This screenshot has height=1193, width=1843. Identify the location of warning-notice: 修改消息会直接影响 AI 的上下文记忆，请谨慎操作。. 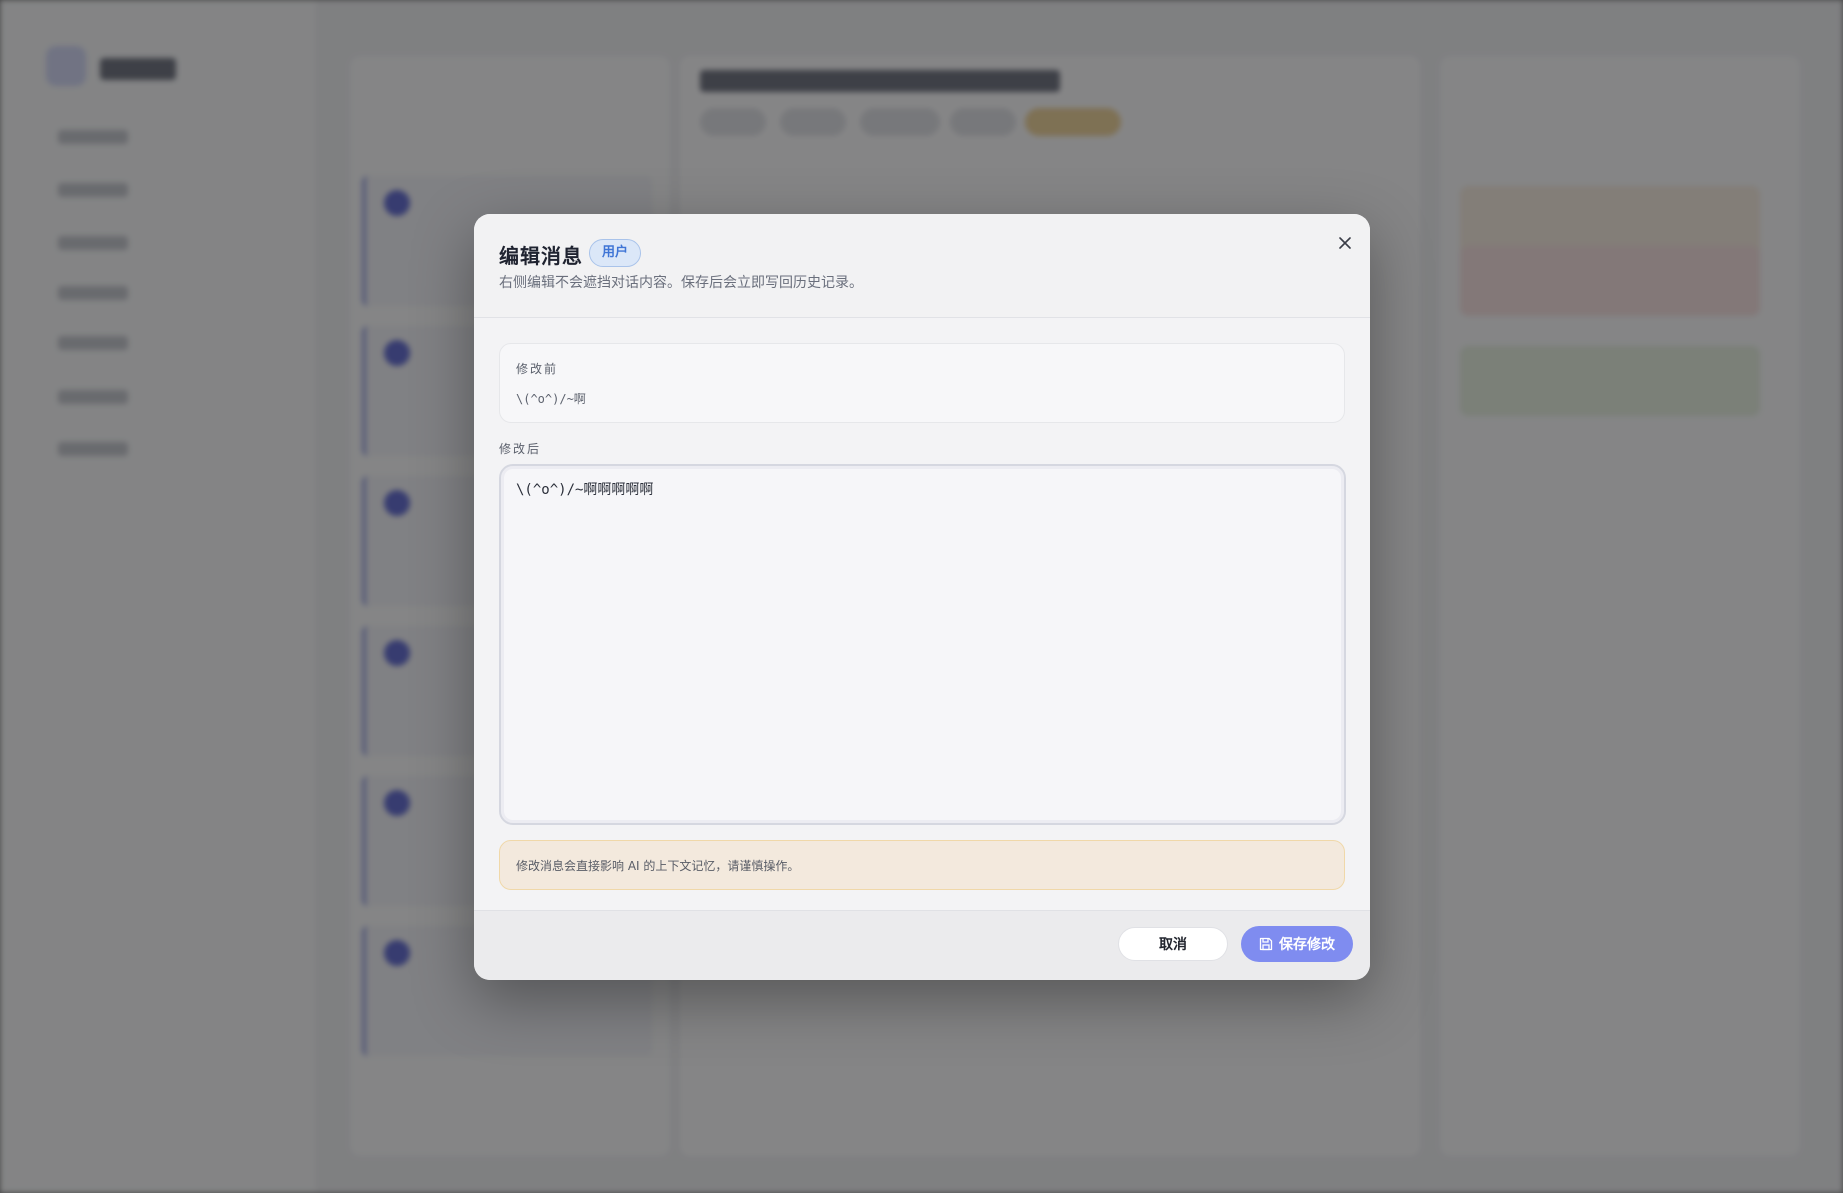
(922, 865).